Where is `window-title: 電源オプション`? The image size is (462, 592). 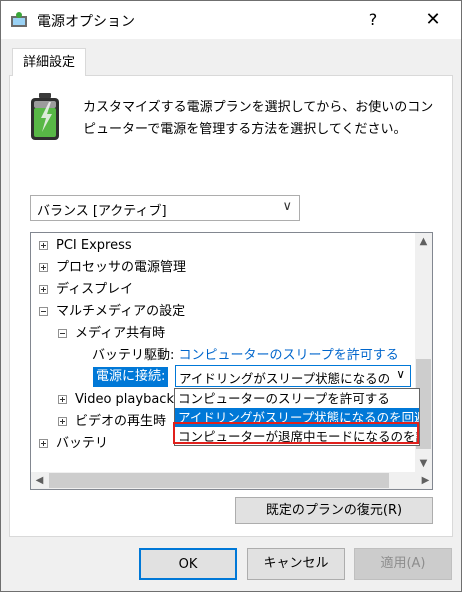
window-title: 電源オプション is located at coordinates (86, 22).